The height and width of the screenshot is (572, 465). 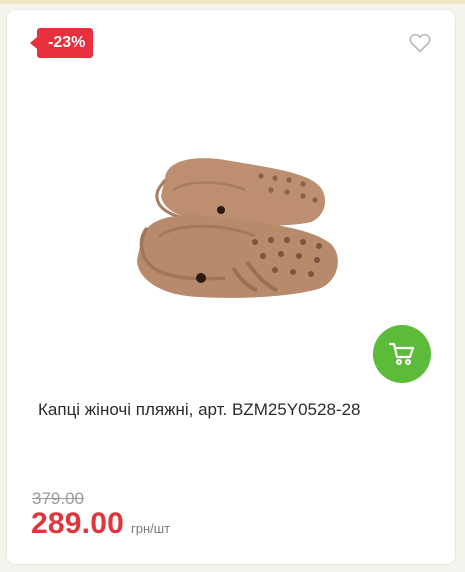 I want to click on shopping-cart-icon, so click(x=401, y=353).